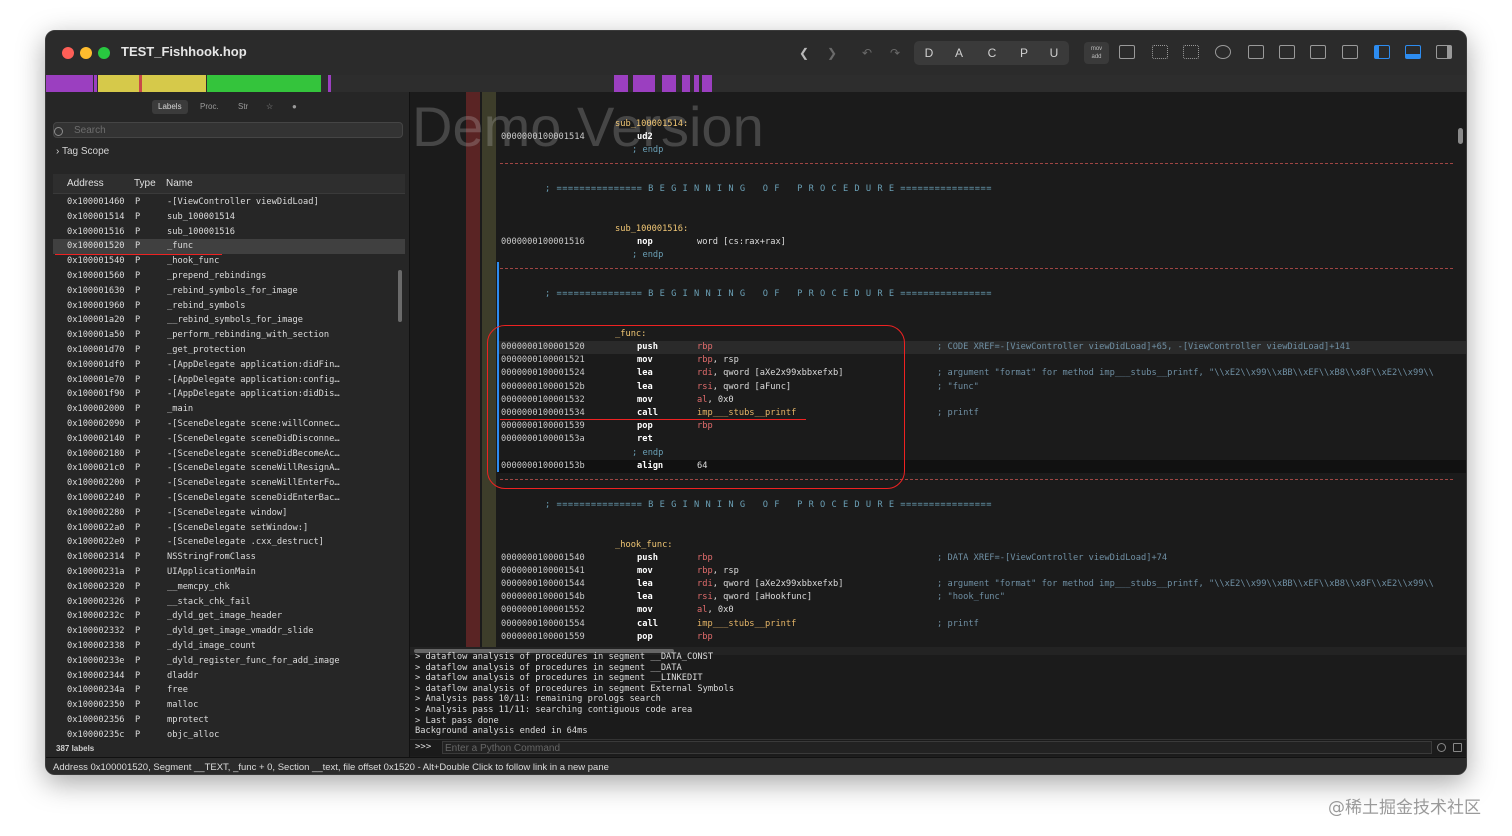 This screenshot has width=1512, height=836. I want to click on label-row: 0x100002000 P _main, so click(229, 409).